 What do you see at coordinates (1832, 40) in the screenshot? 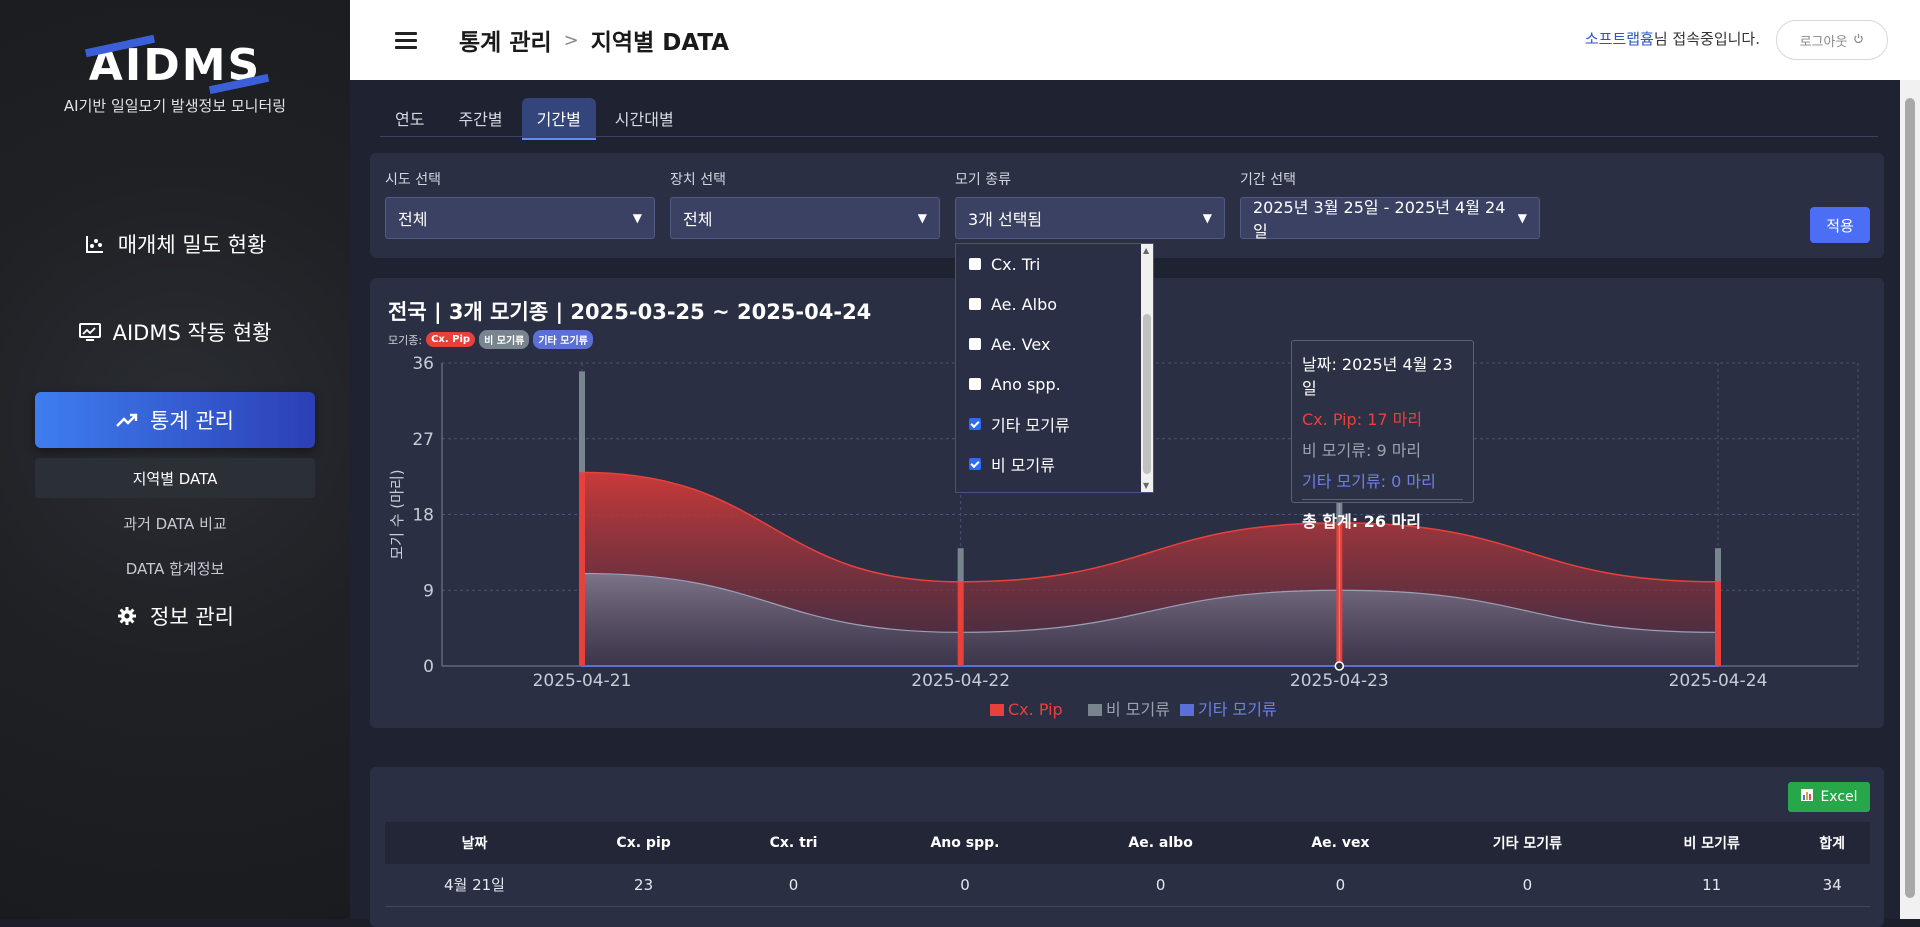
I see `logout-button: 로그아웃` at bounding box center [1832, 40].